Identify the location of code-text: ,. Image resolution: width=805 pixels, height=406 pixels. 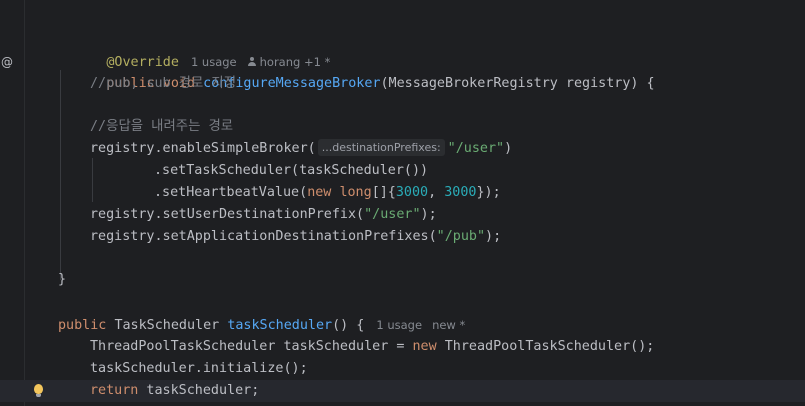
(436, 192).